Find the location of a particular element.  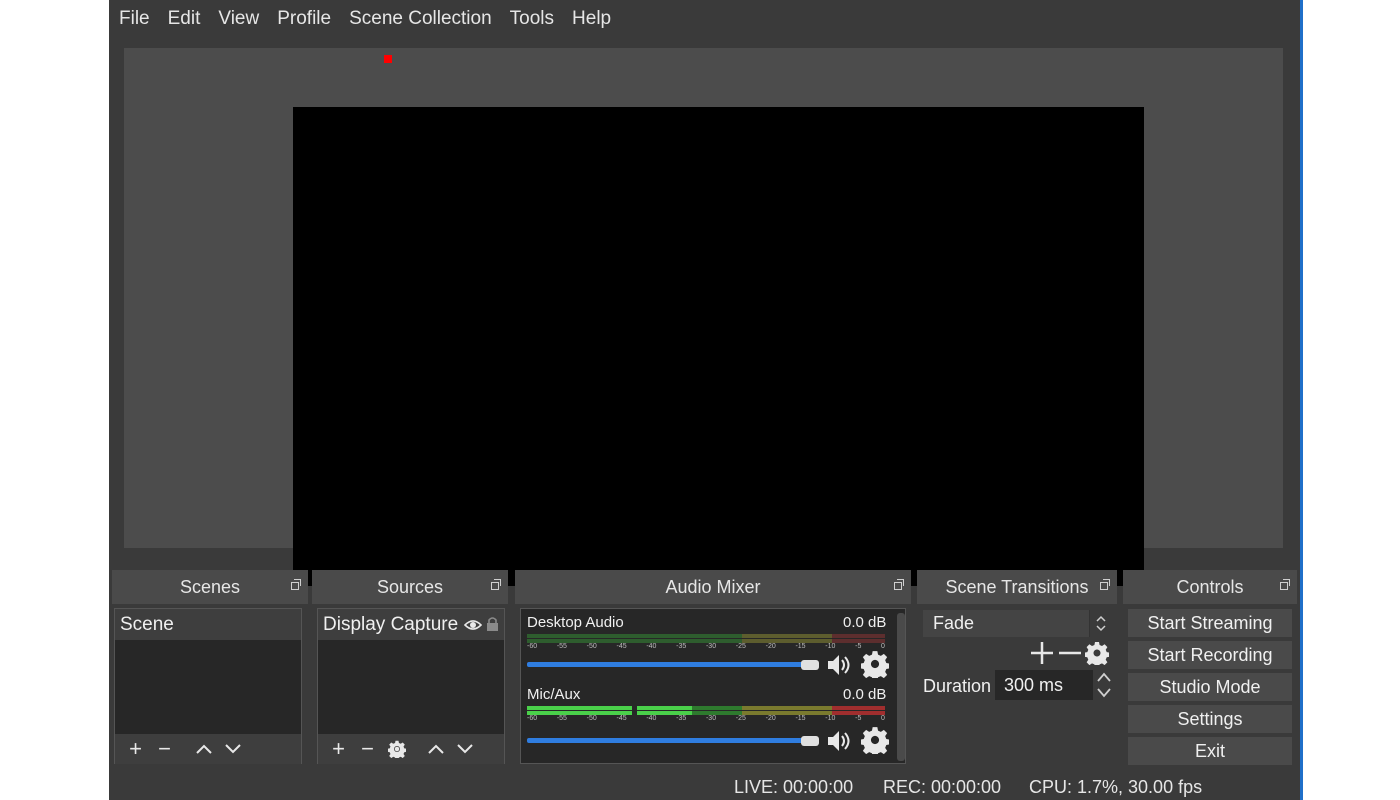

menu-file: File is located at coordinates (134, 19).